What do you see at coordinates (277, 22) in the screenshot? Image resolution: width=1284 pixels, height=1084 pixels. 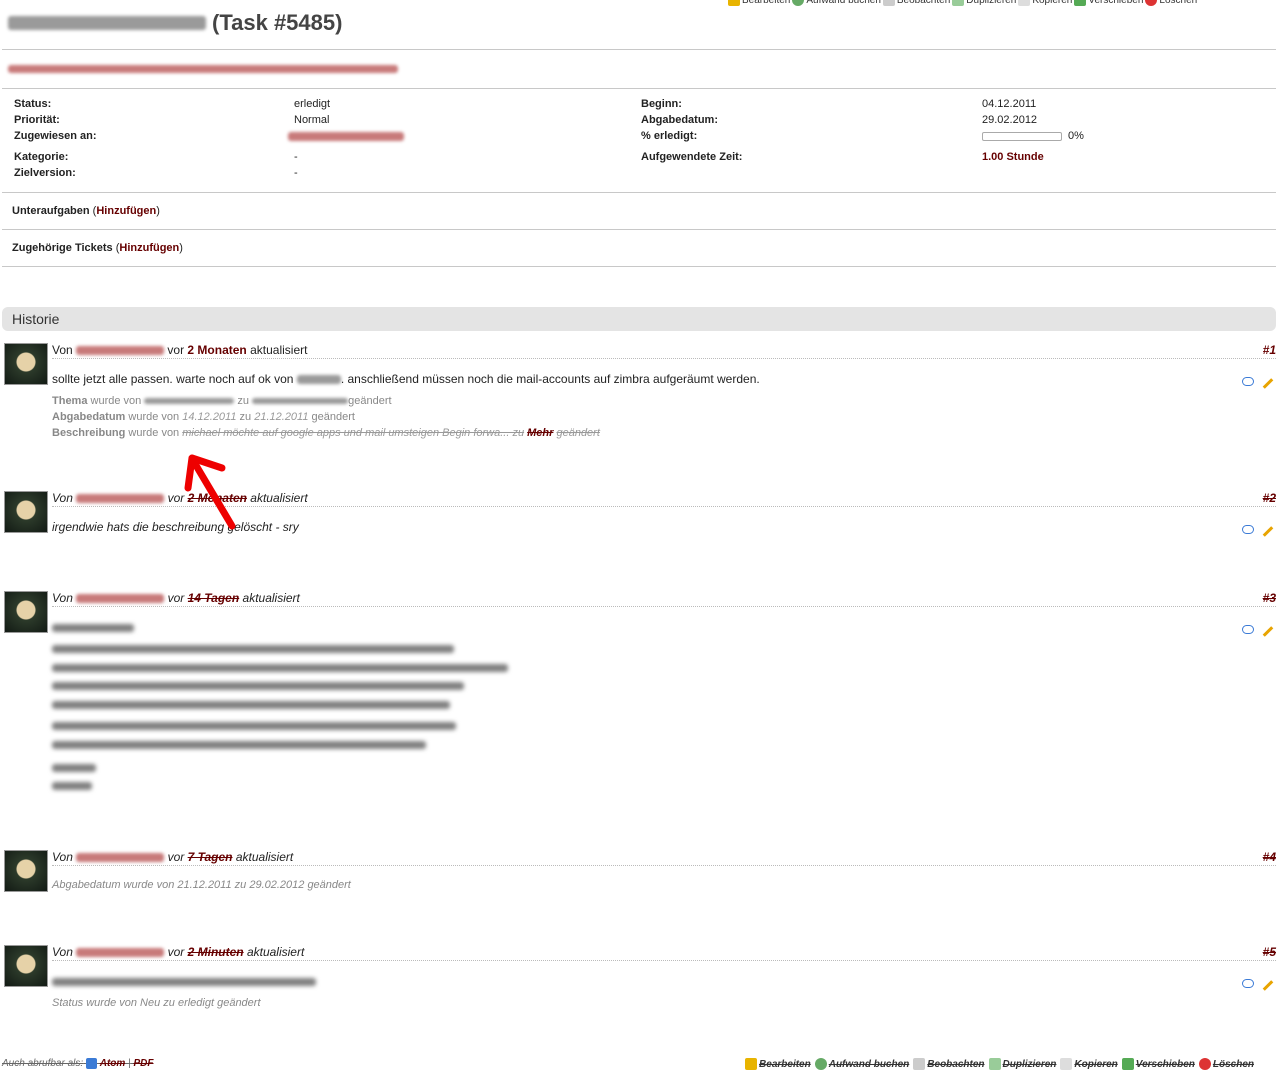 I see `task-number: (Task #5485)` at bounding box center [277, 22].